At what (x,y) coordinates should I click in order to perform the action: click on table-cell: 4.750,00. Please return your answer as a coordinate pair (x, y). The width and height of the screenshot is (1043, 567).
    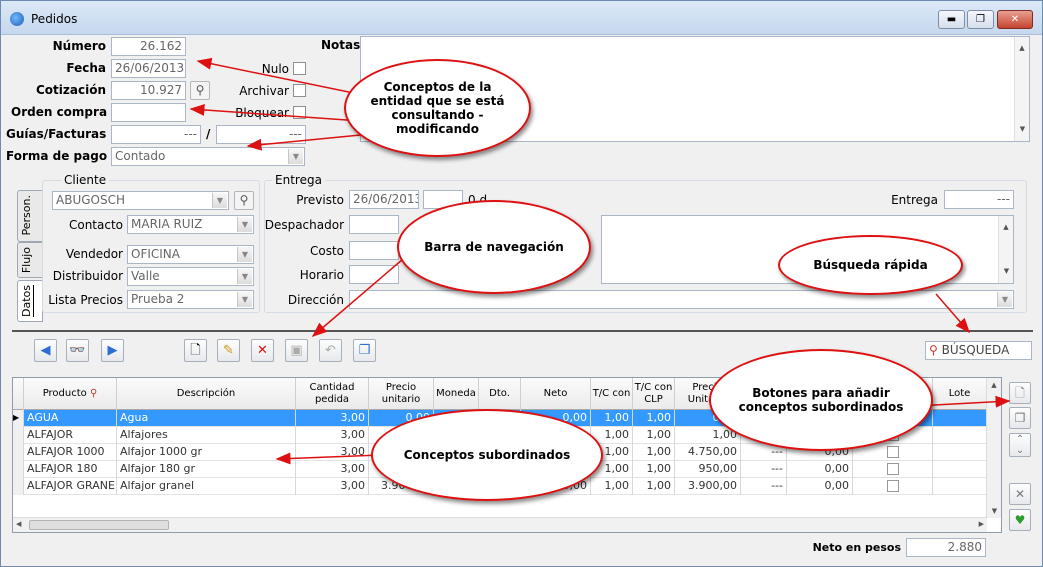
    Looking at the image, I should click on (708, 452).